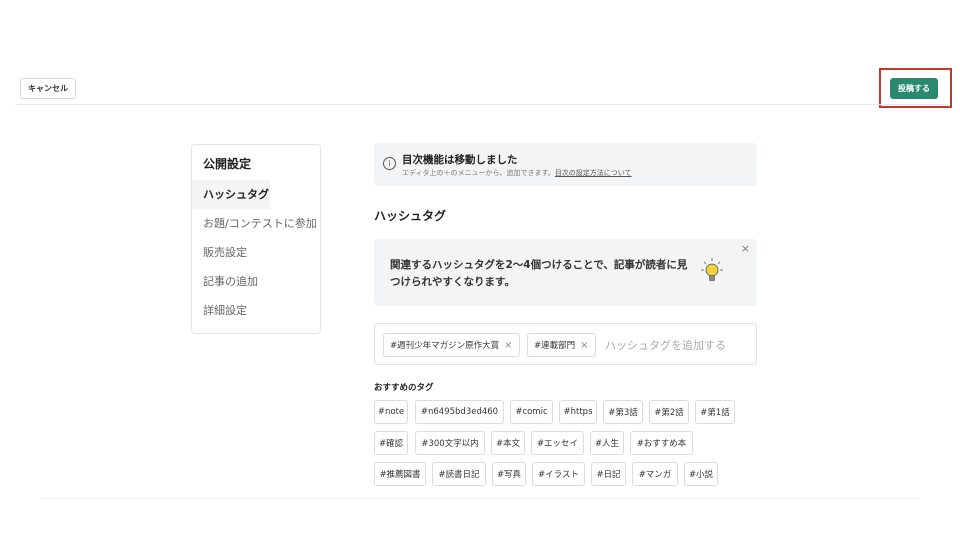 The height and width of the screenshot is (540, 960). What do you see at coordinates (410, 216) in the screenshot?
I see `hashtag-section-title: ハッシュタグ` at bounding box center [410, 216].